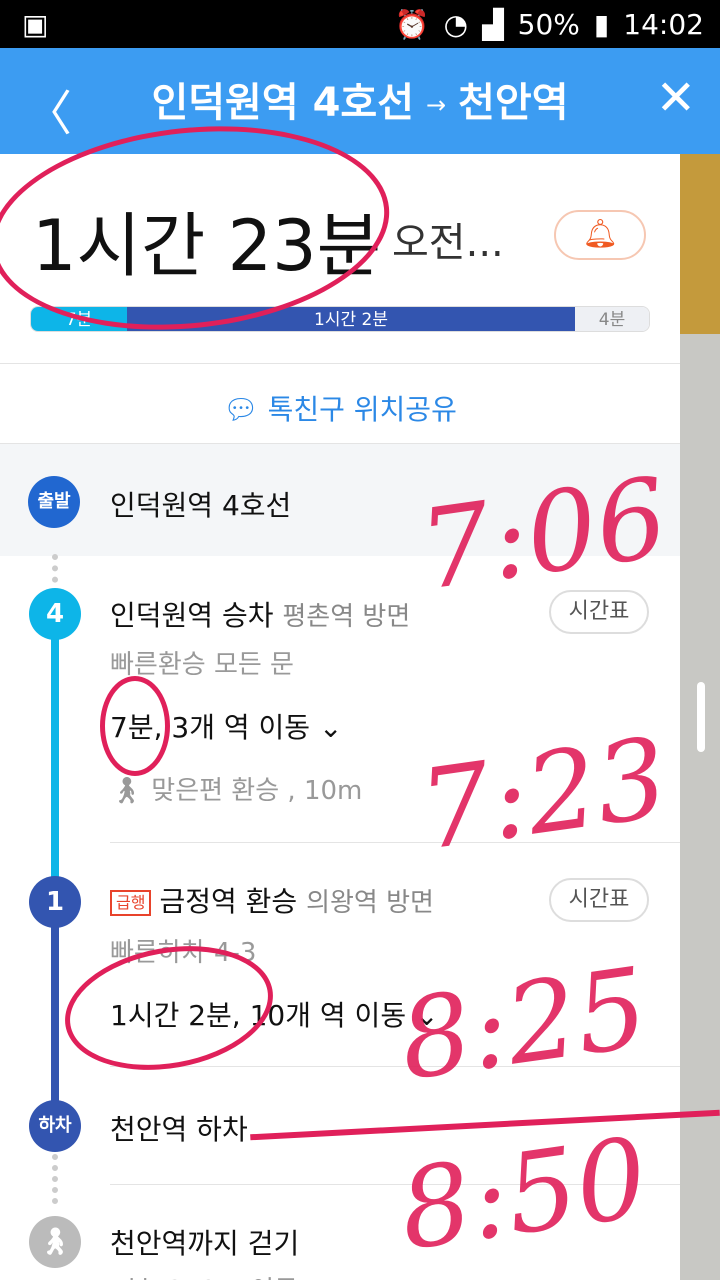 This screenshot has height=1280, width=720. Describe the element at coordinates (548, 24) in the screenshot. I see `battery-level: 50%` at that location.